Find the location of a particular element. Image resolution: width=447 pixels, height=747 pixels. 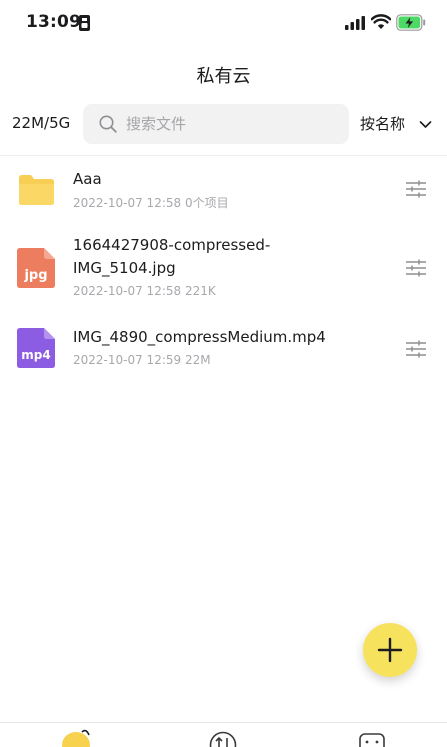

sort-label: 按名称 is located at coordinates (383, 124).